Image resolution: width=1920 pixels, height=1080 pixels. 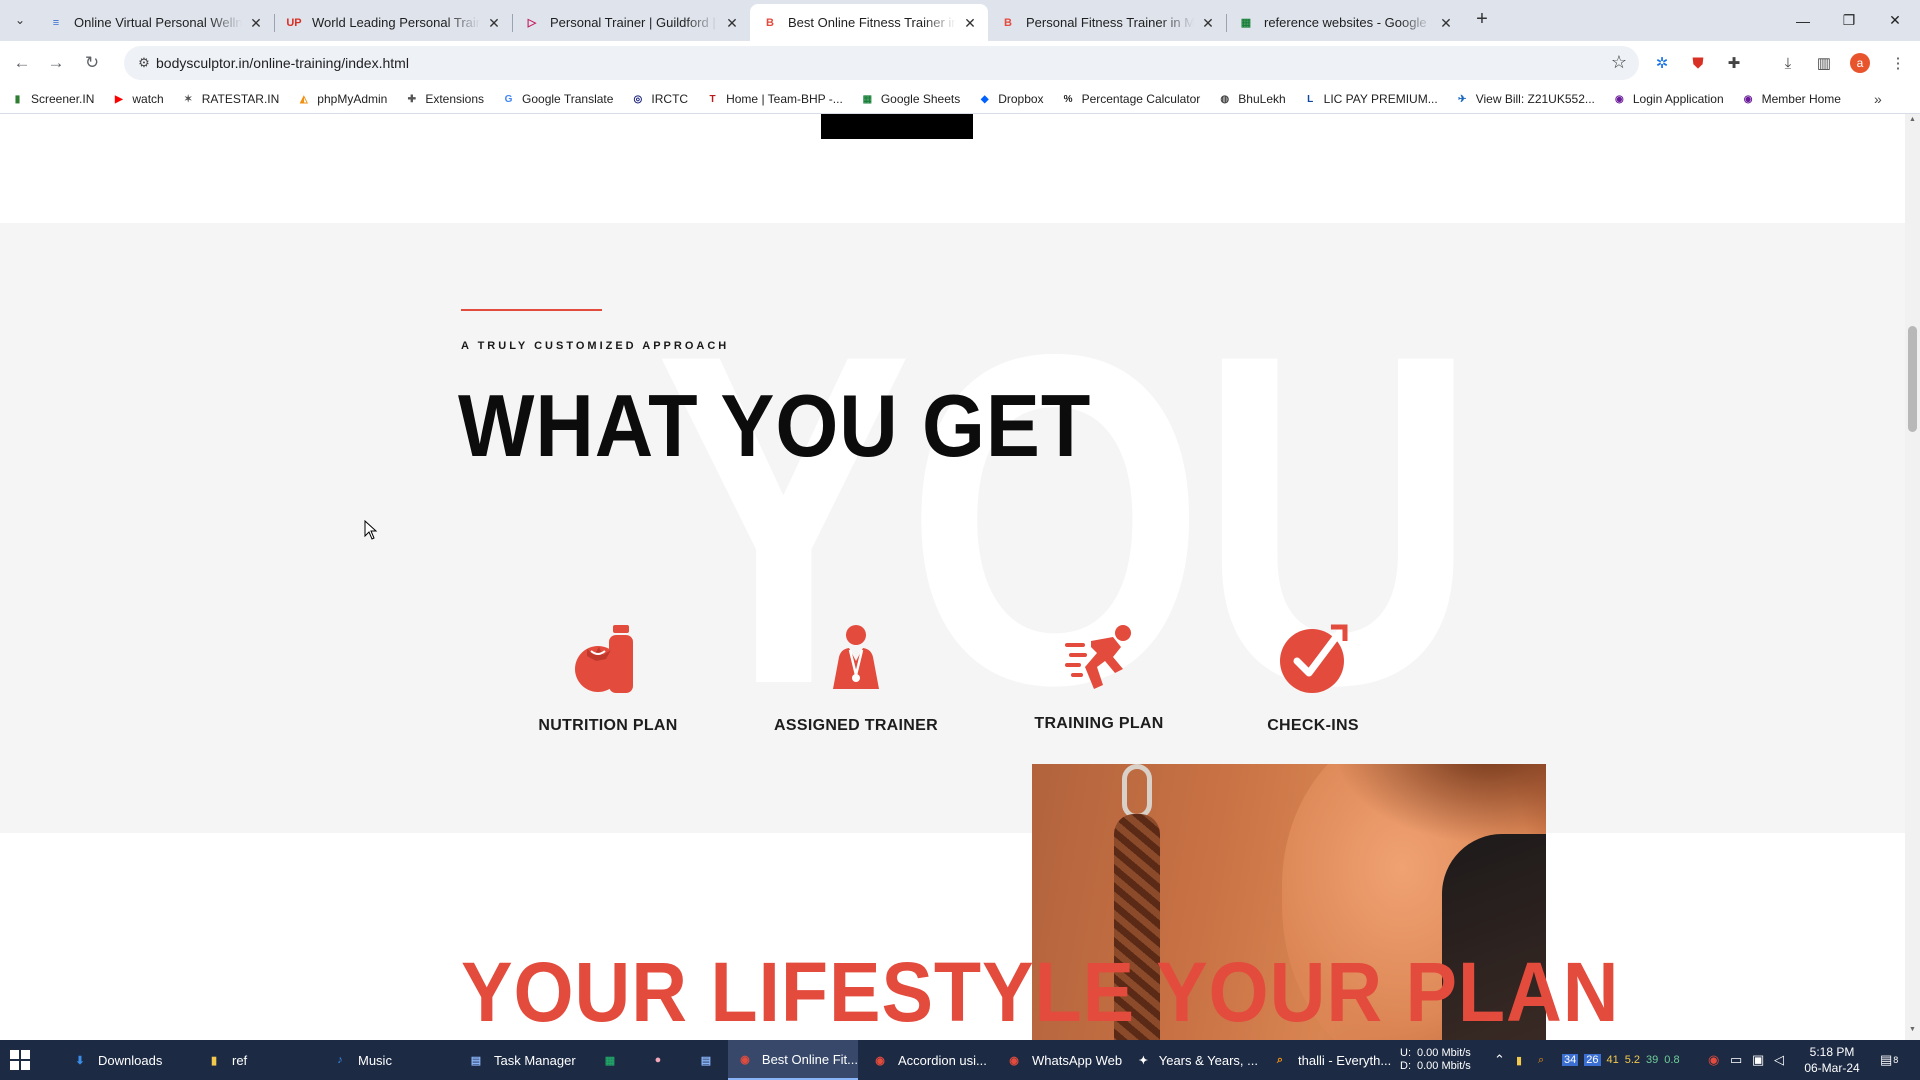 I want to click on tray-volume-icon: ◁, so click(x=1779, y=1060).